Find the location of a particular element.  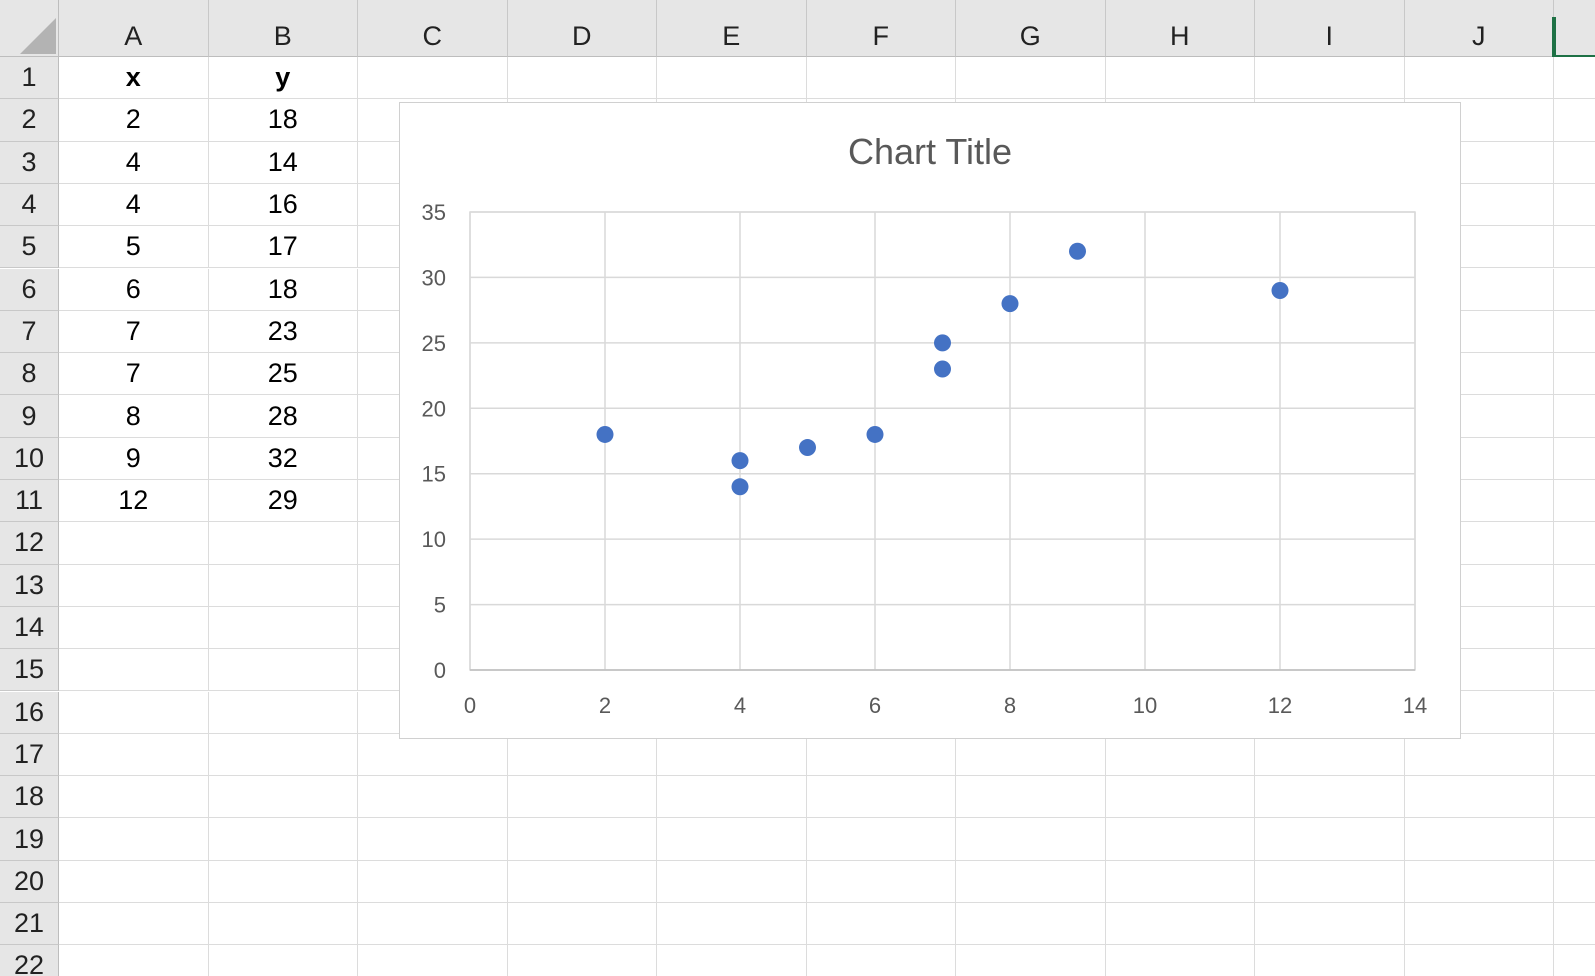

cell-b9: 28 is located at coordinates (283, 416).